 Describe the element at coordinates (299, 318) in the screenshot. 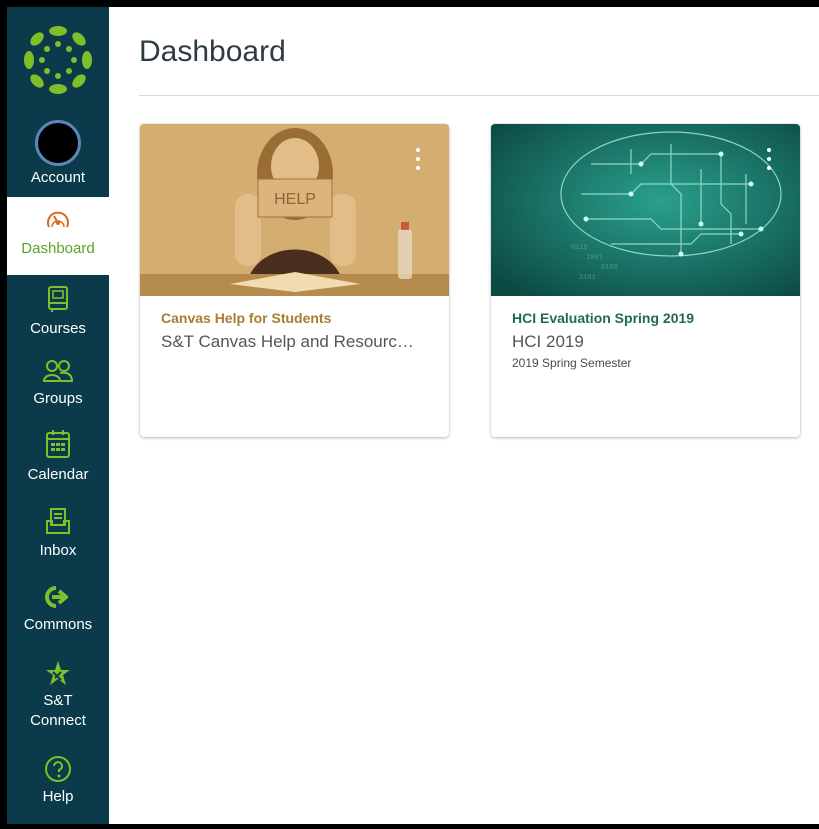

I see `course-card-title: Canvas Help for Students` at that location.